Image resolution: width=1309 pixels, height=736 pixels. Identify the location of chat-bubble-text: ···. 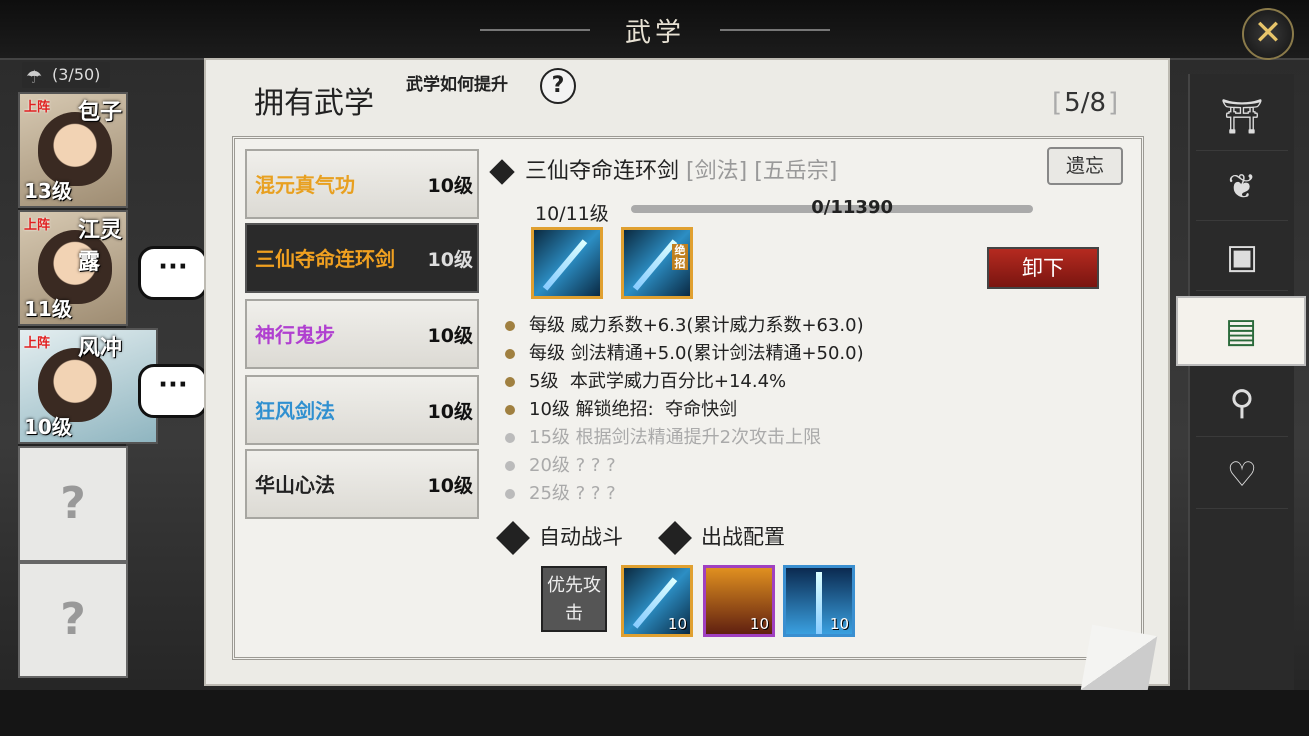
(173, 267).